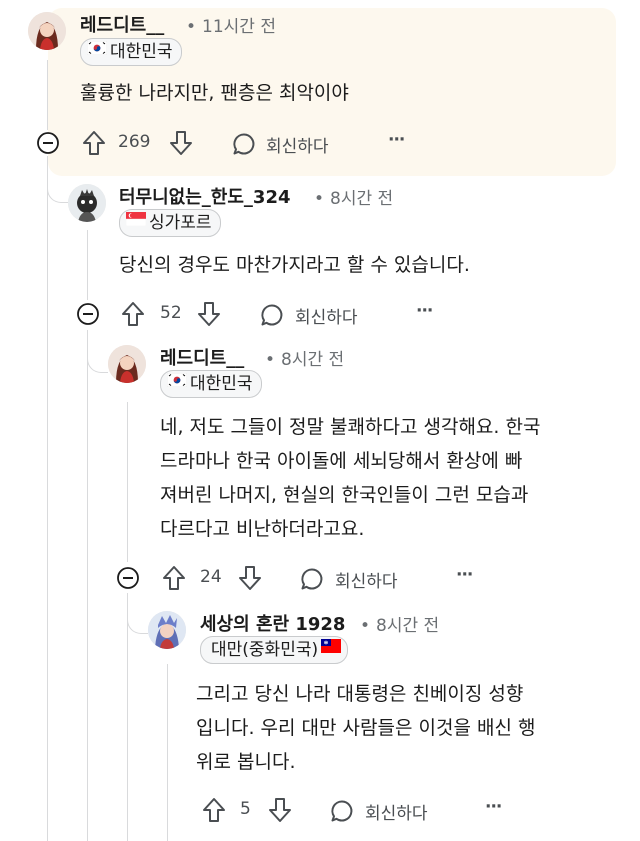 Image resolution: width=640 pixels, height=841 pixels. What do you see at coordinates (350, 427) in the screenshot?
I see `comment-line: 네, 저도 그들이 정말 불쾌하다고 생각해요. 한국` at bounding box center [350, 427].